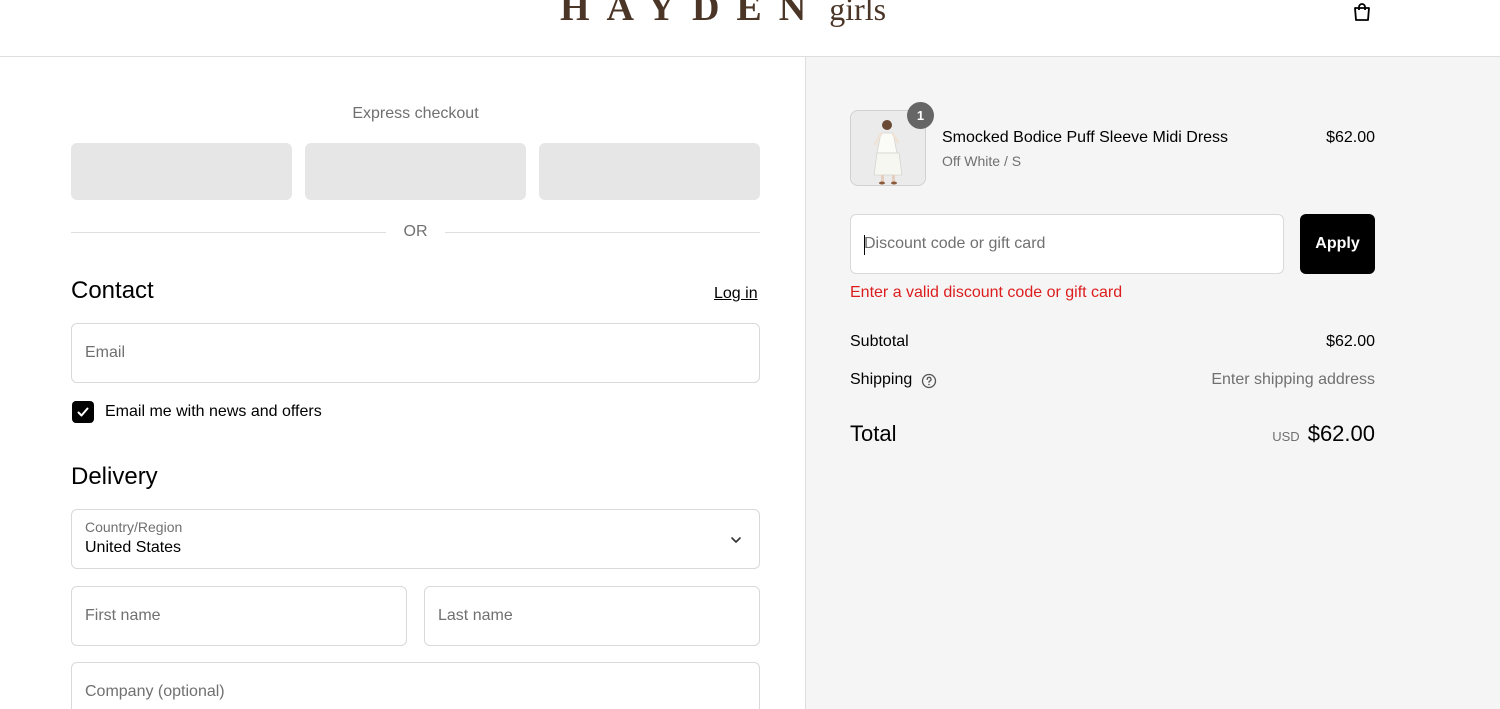 The image size is (1500, 709). I want to click on total-label: Total, so click(873, 433).